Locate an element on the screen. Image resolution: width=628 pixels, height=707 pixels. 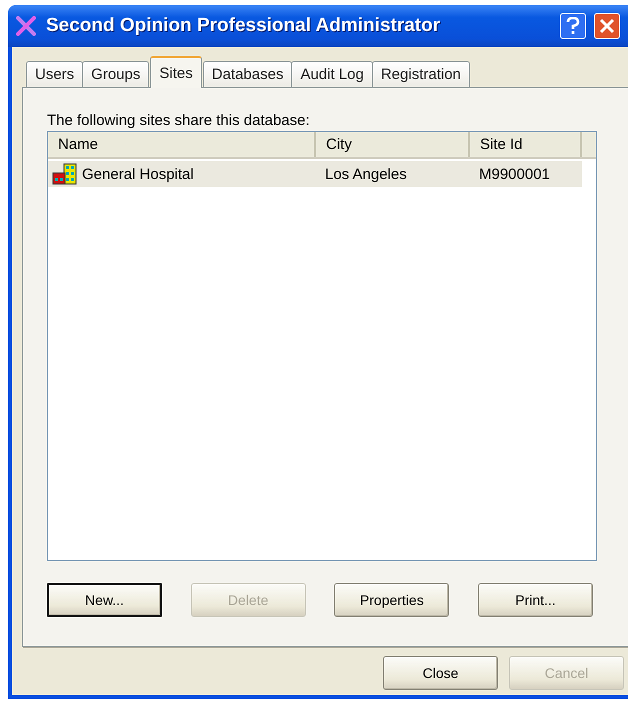
table-cell: General Hospital is located at coordinates (138, 174).